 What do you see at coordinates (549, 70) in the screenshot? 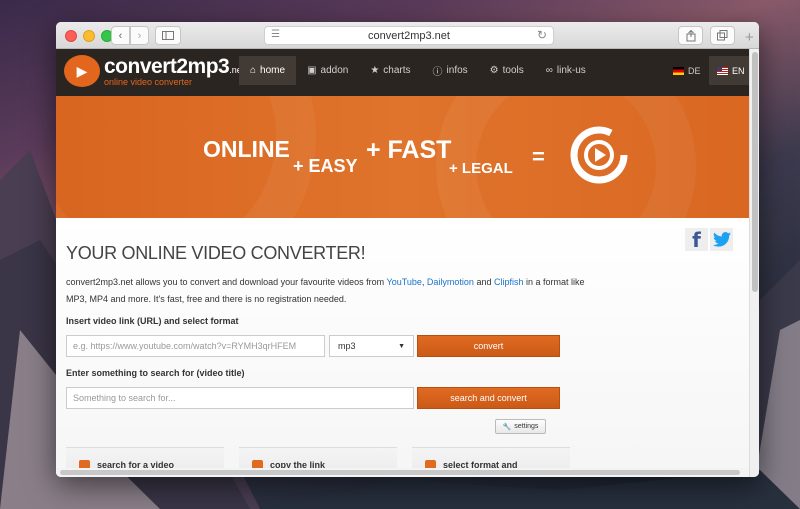
I see `link-icon: ∞` at bounding box center [549, 70].